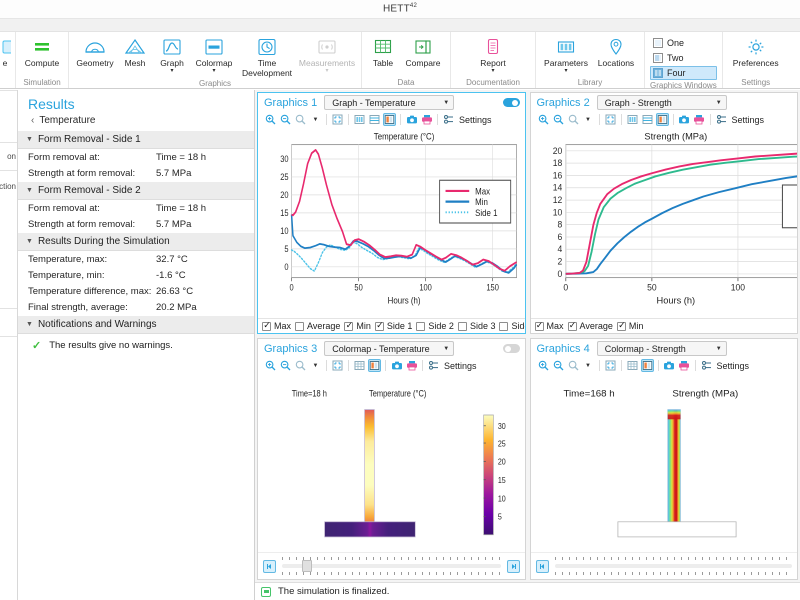 The height and width of the screenshot is (600, 800). I want to click on section-header-form-removal-side-1: ▼ Form Removal - Side 1, so click(136, 139).